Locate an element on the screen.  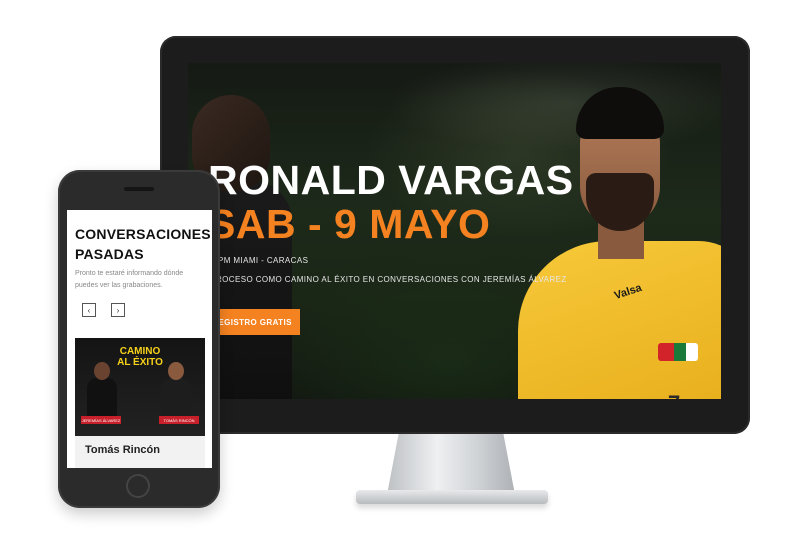
hero-date: SAB - 9 MAYO is located at coordinates (349, 224).